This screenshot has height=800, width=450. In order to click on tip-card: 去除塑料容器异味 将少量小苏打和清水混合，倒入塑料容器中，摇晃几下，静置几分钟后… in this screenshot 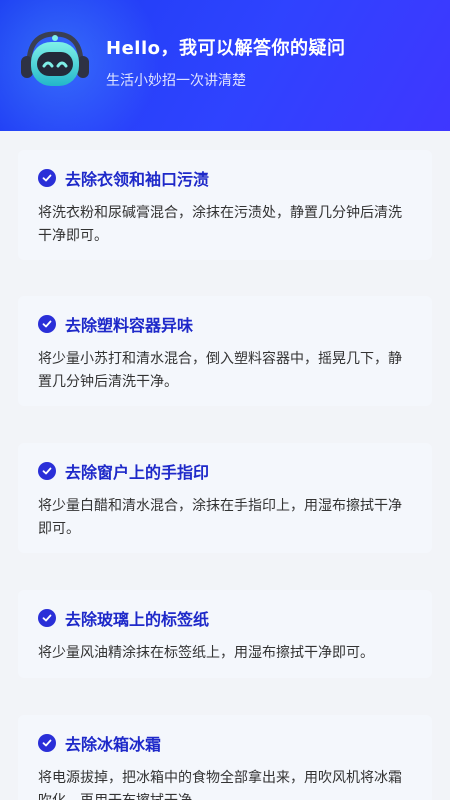, I will do `click(225, 351)`.